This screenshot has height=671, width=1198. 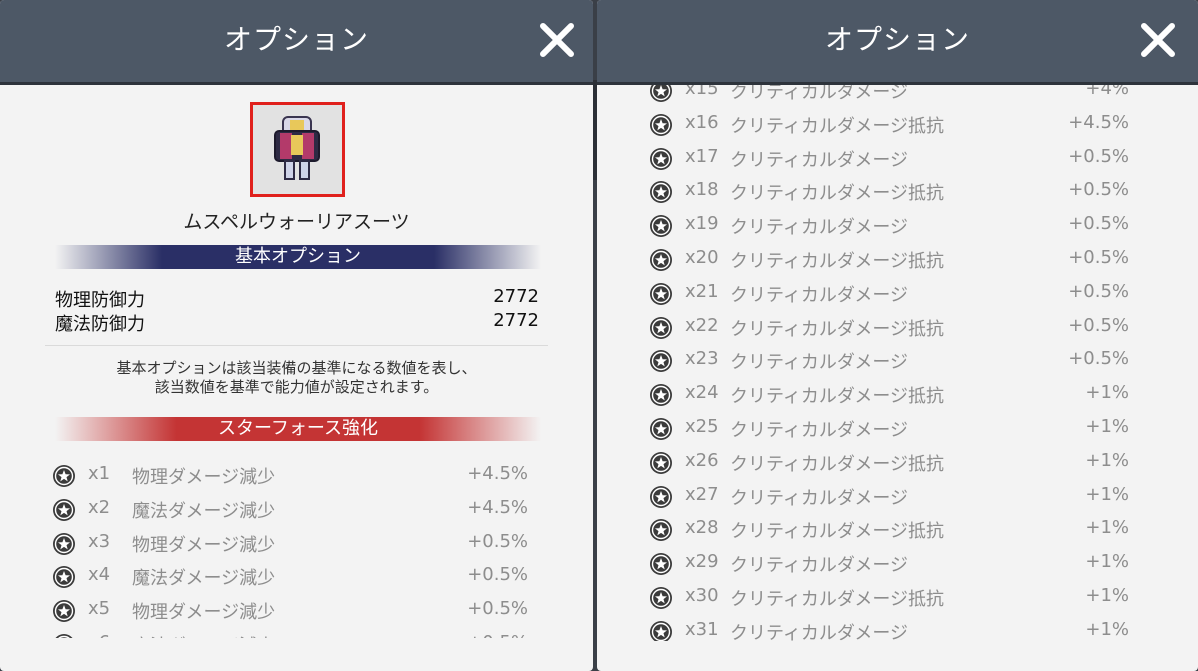 What do you see at coordinates (99, 575) in the screenshot?
I see `starforce-count: x4` at bounding box center [99, 575].